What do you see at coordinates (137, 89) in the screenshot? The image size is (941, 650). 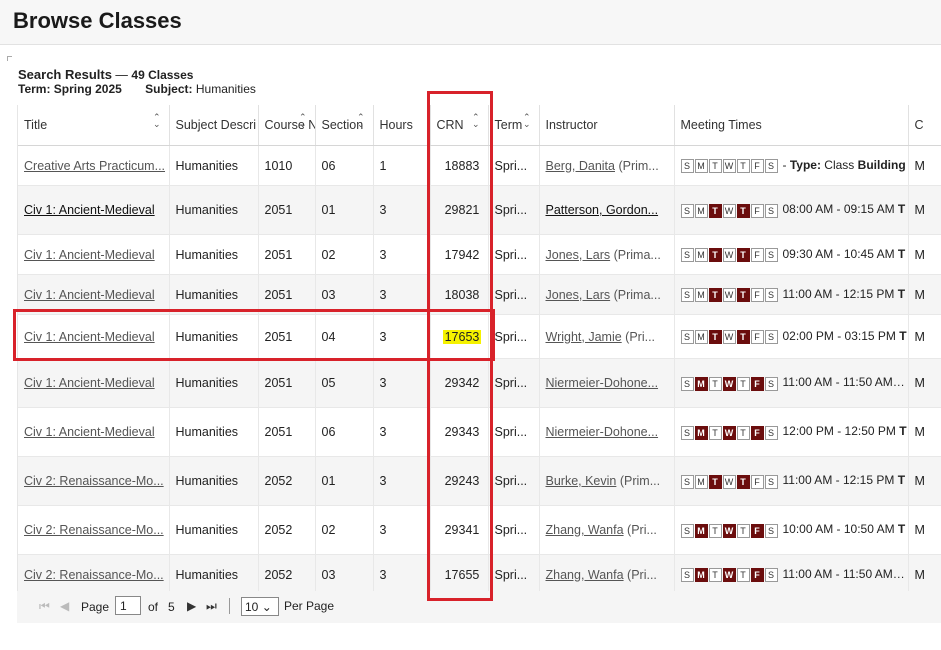 I see `search-criteria: Term: Spring 2025 Subject: Humanities` at bounding box center [137, 89].